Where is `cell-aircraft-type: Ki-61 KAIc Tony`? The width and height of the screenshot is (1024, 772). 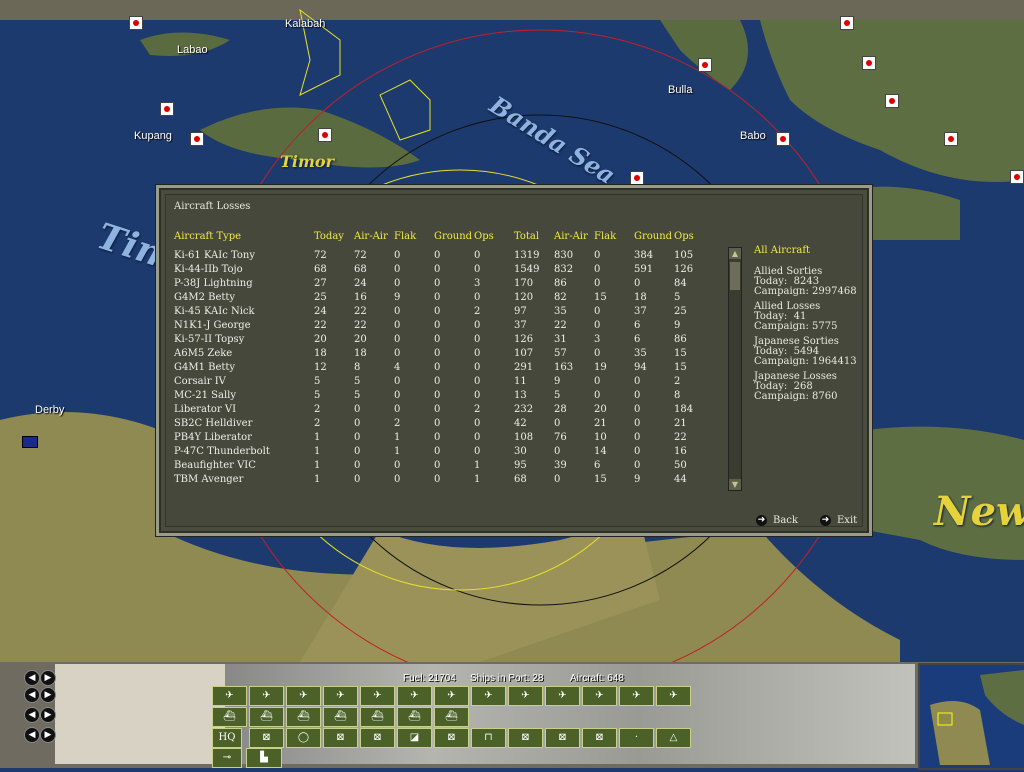 cell-aircraft-type: Ki-61 KAIc Tony is located at coordinates (214, 255).